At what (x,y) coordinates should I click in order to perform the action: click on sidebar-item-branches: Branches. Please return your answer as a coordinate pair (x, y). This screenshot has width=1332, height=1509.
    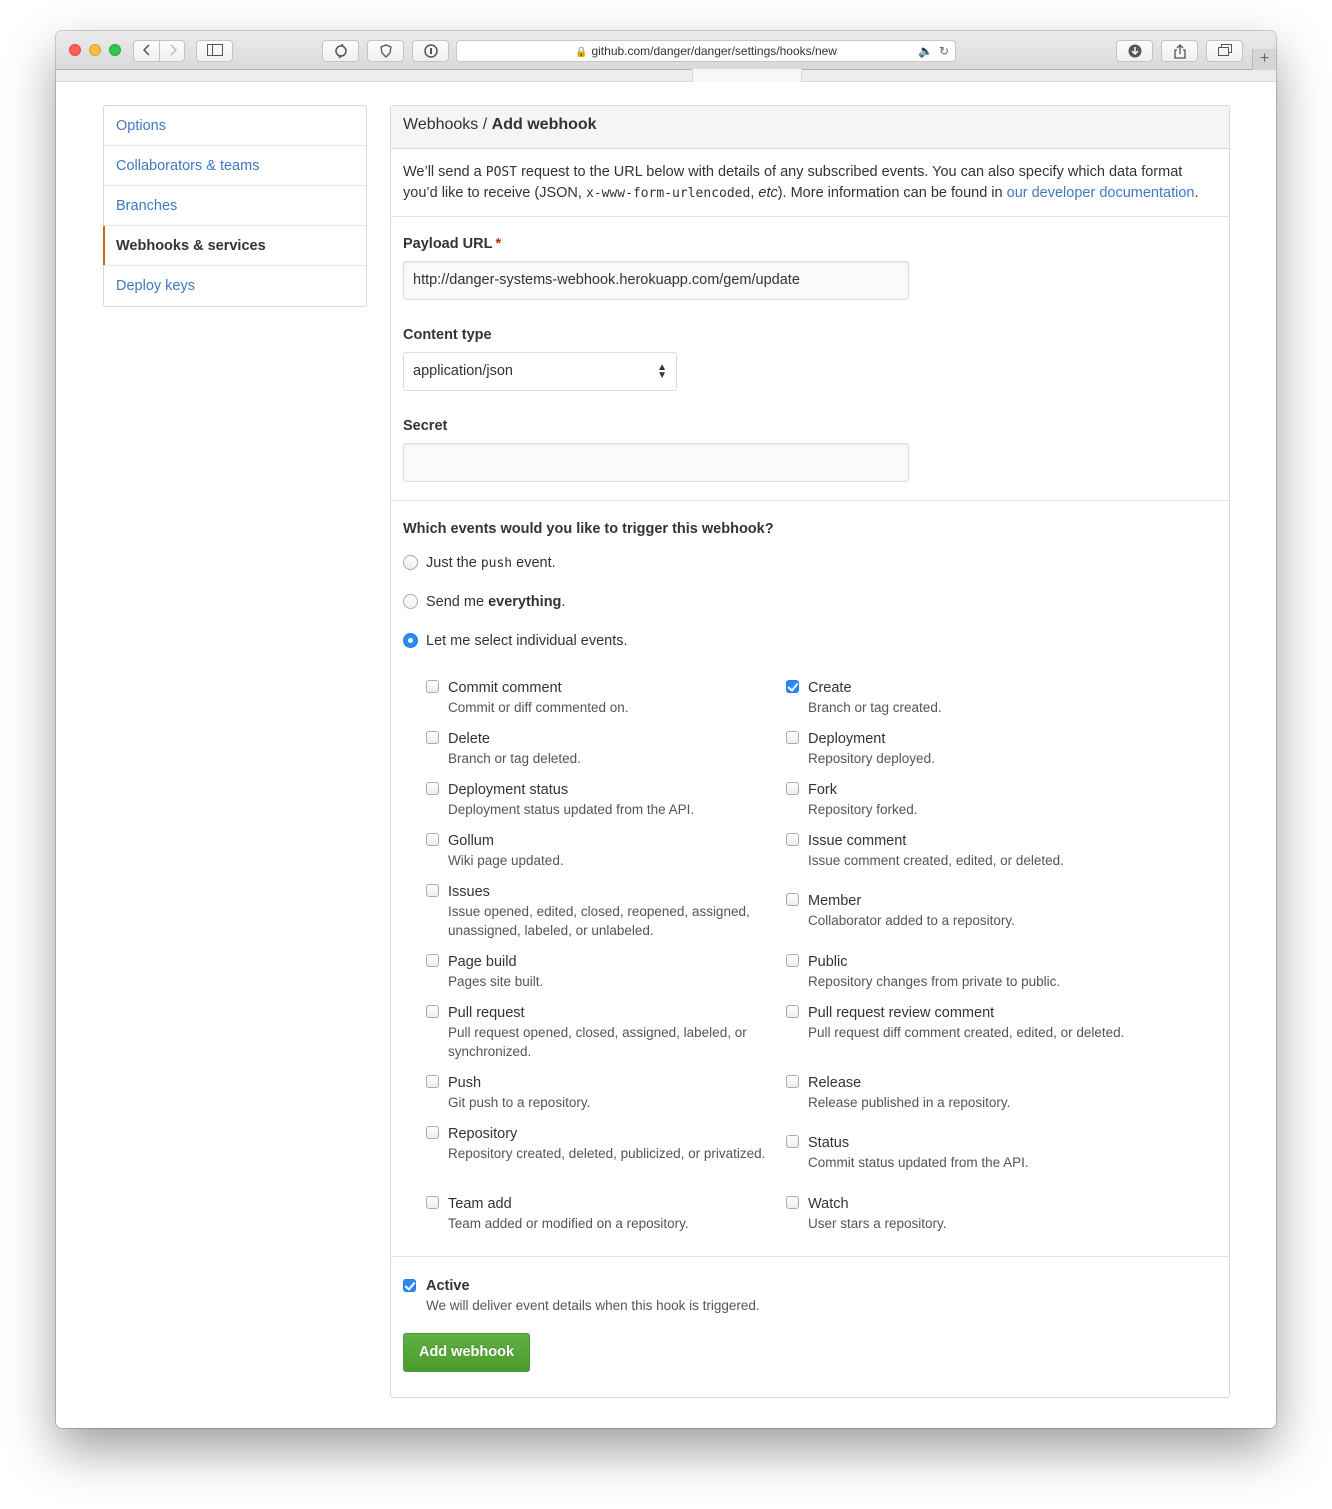
    Looking at the image, I should click on (235, 206).